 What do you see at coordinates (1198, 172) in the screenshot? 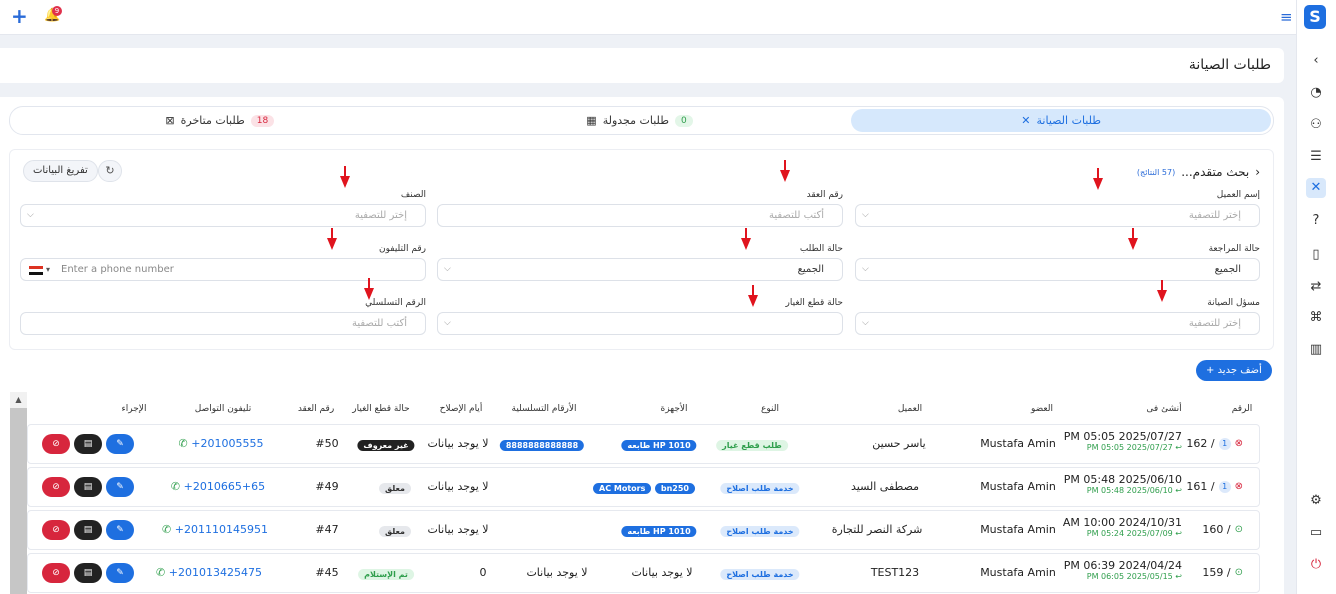
I see `advanced-search-toggle: ‹ بحث متقدم... (57 النتائج)` at bounding box center [1198, 172].